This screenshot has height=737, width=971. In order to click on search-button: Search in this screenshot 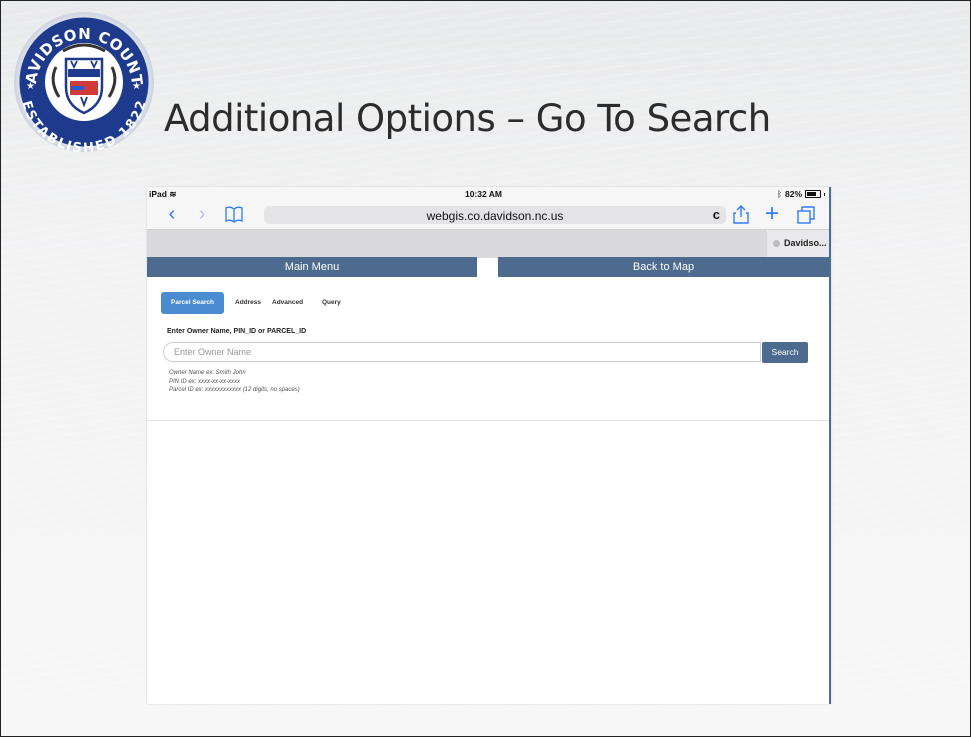, I will do `click(785, 352)`.